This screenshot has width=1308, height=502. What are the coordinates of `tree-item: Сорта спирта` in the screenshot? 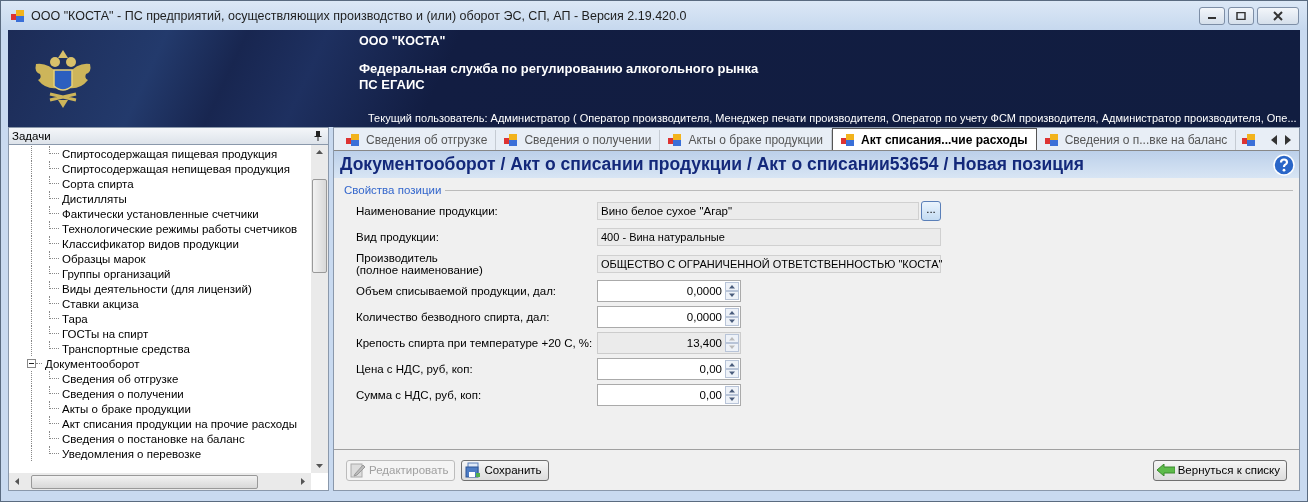 It's located at (98, 183).